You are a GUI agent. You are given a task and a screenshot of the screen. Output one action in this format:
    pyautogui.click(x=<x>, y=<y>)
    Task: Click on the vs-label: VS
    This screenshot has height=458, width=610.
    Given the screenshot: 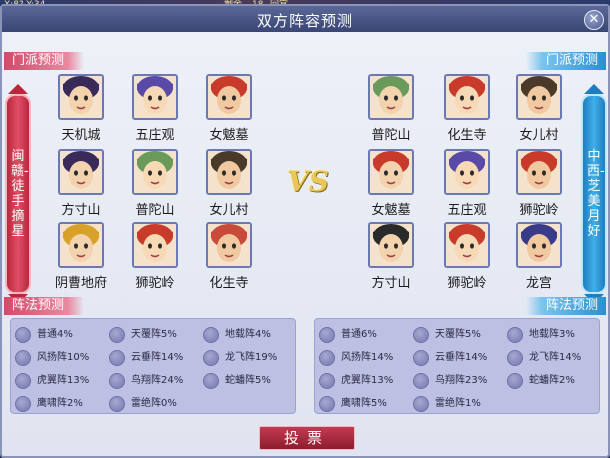 What is the action you would take?
    pyautogui.click(x=308, y=181)
    